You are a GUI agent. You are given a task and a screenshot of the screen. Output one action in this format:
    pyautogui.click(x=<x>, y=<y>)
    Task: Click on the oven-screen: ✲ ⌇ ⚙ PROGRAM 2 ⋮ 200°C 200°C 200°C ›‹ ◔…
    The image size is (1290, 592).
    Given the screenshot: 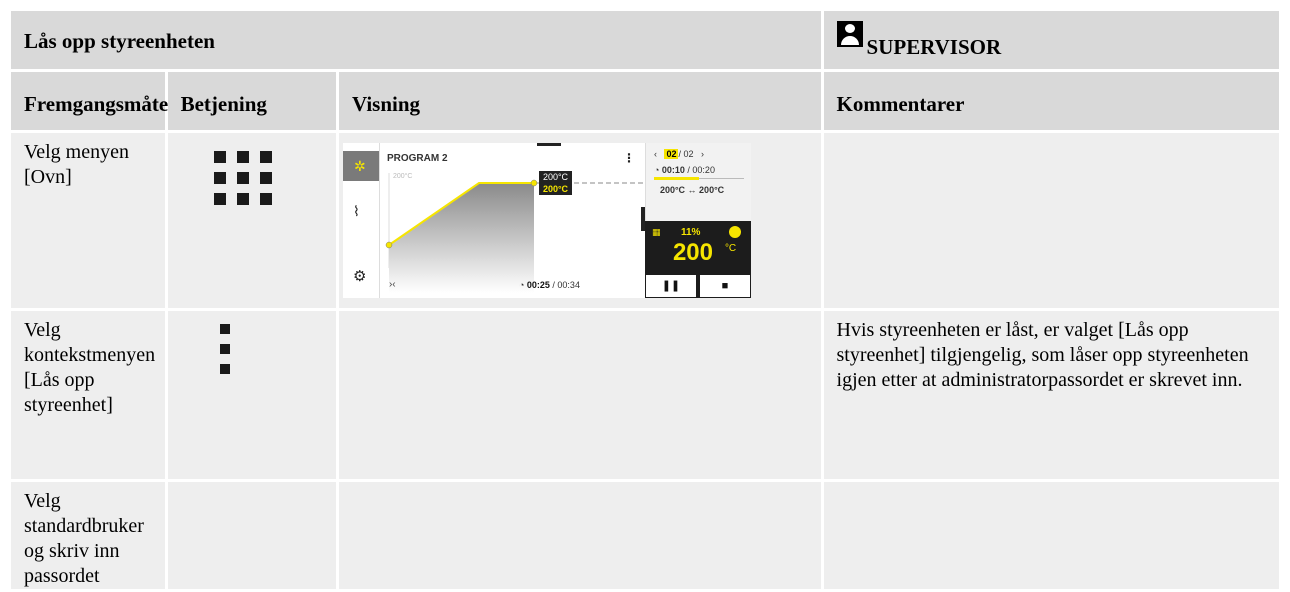 What is the action you would take?
    pyautogui.click(x=546, y=220)
    